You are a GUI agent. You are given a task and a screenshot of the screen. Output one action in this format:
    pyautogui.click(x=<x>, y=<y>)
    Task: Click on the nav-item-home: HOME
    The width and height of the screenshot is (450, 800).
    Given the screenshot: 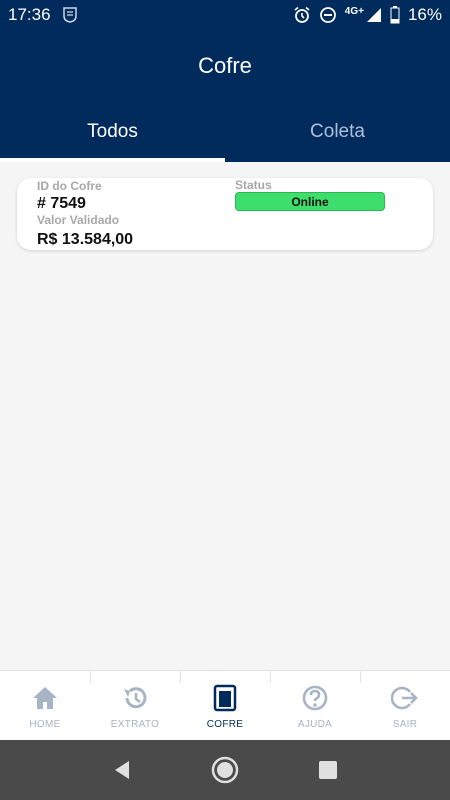 What is the action you would take?
    pyautogui.click(x=45, y=705)
    